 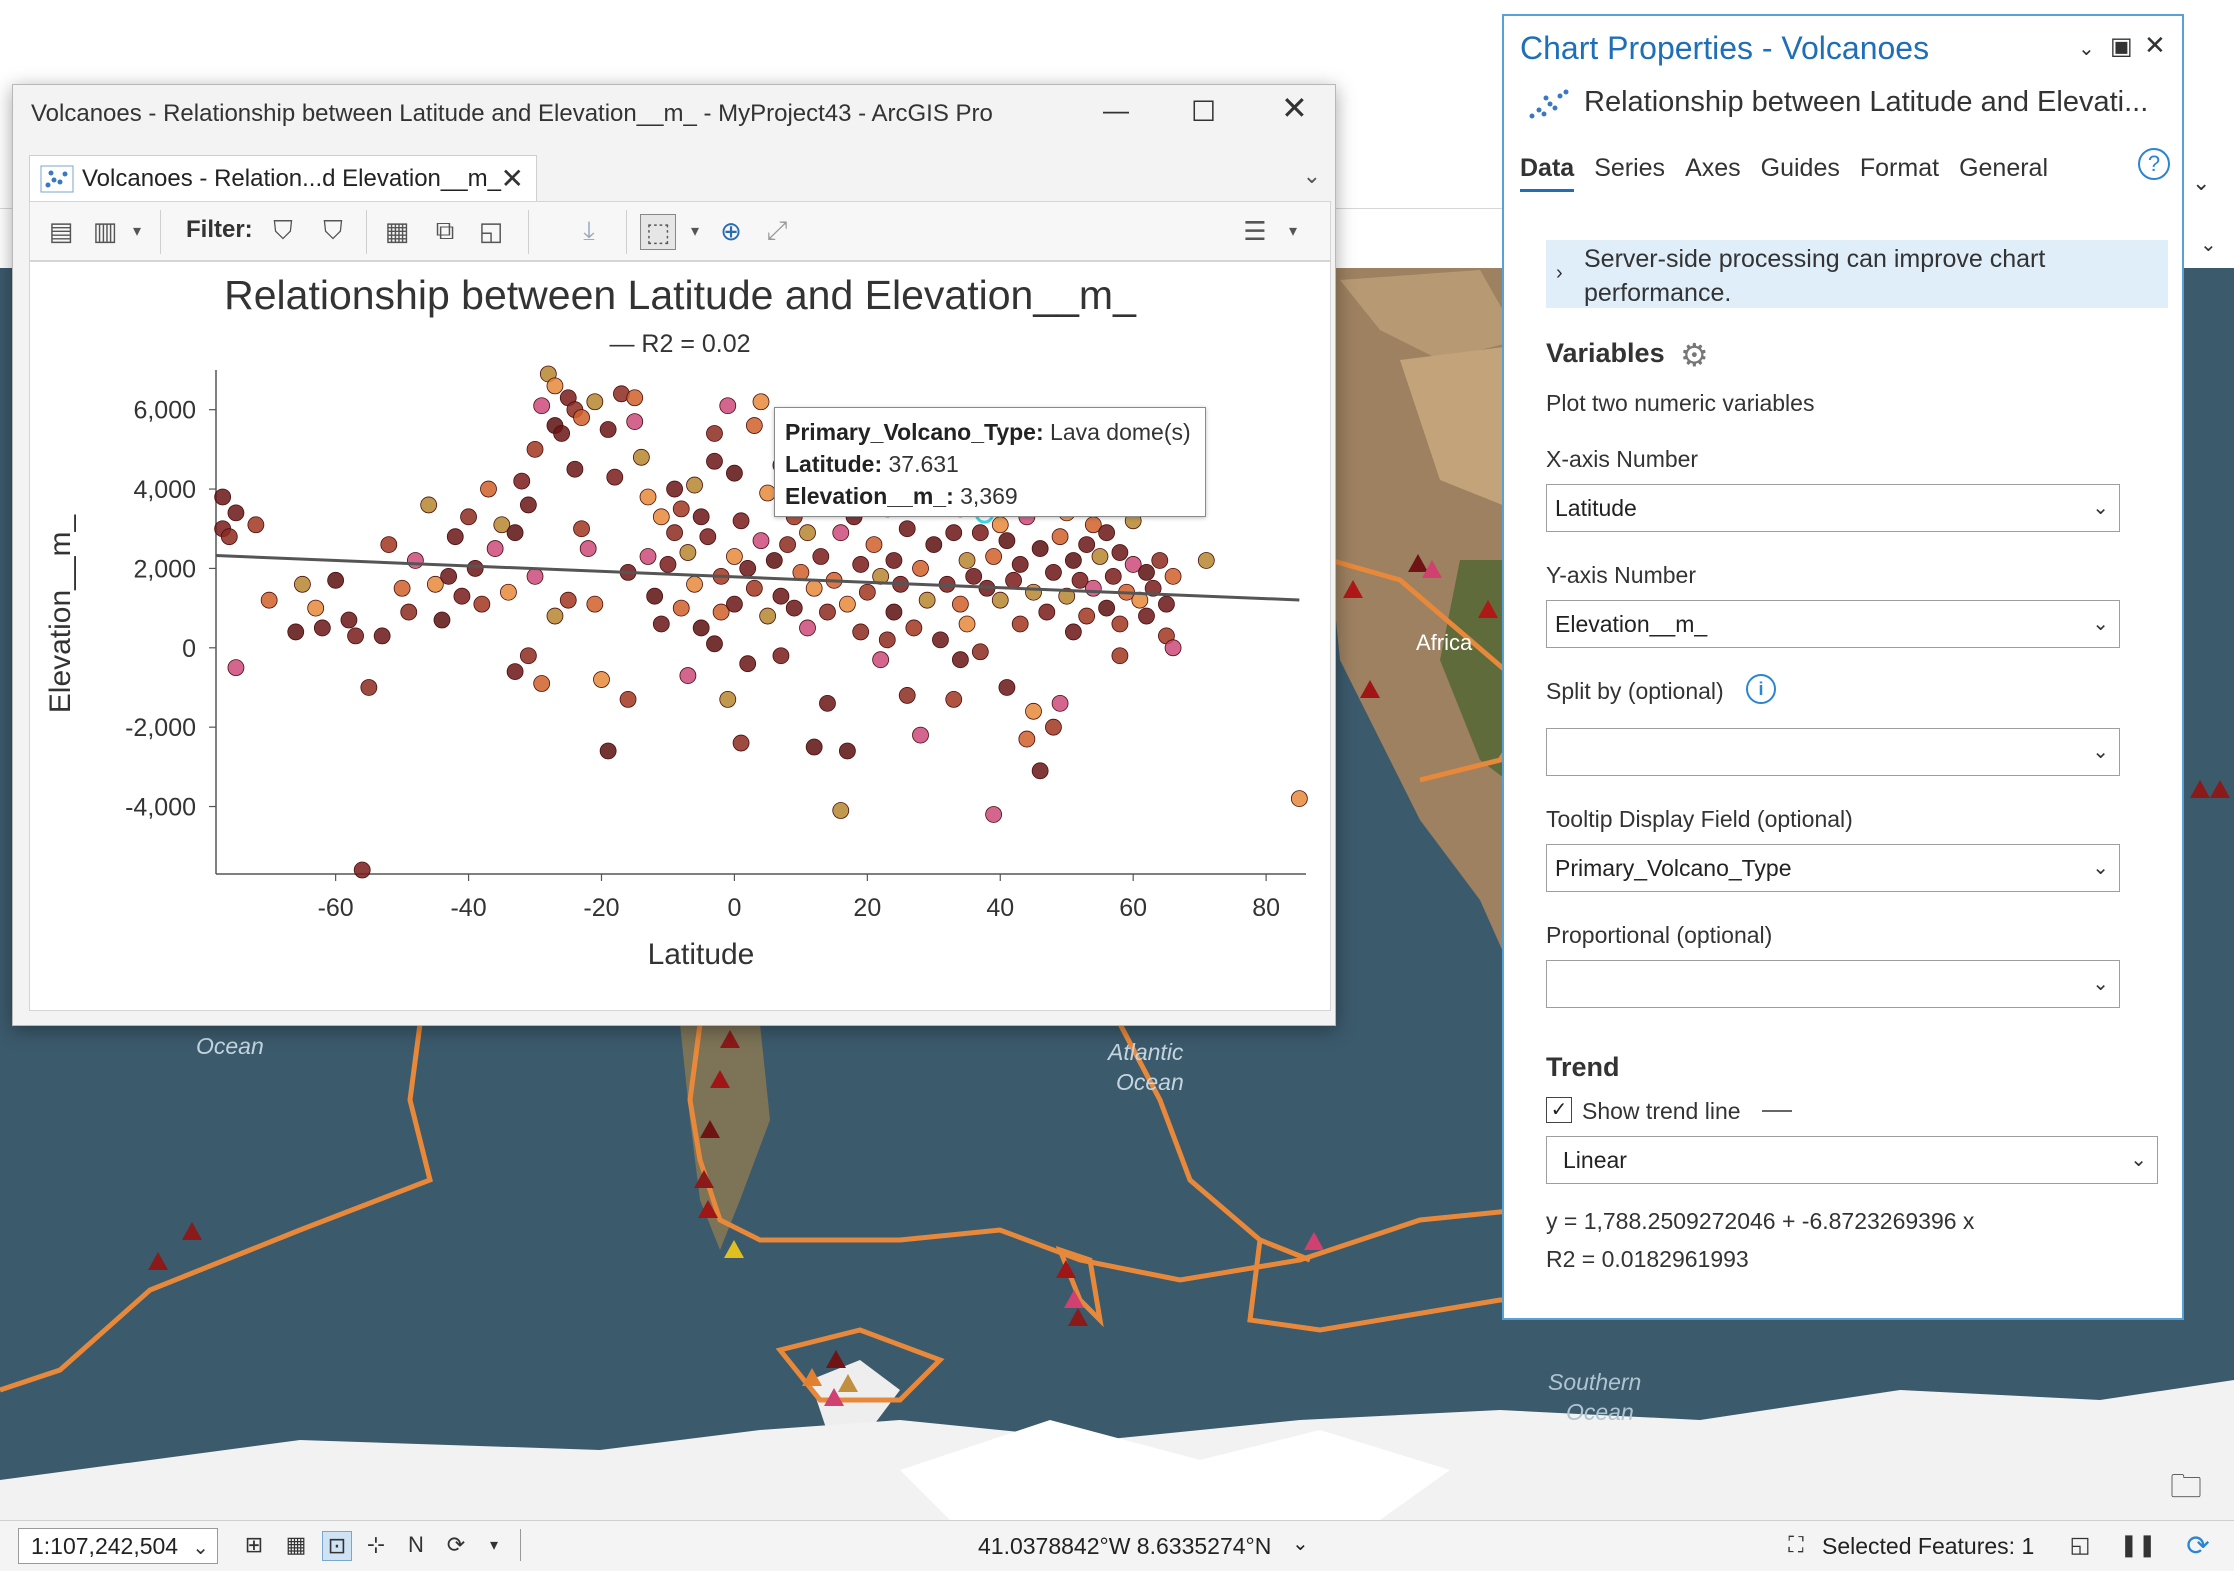 I want to click on trend-type-select: Linear ⌄, so click(x=1852, y=1160).